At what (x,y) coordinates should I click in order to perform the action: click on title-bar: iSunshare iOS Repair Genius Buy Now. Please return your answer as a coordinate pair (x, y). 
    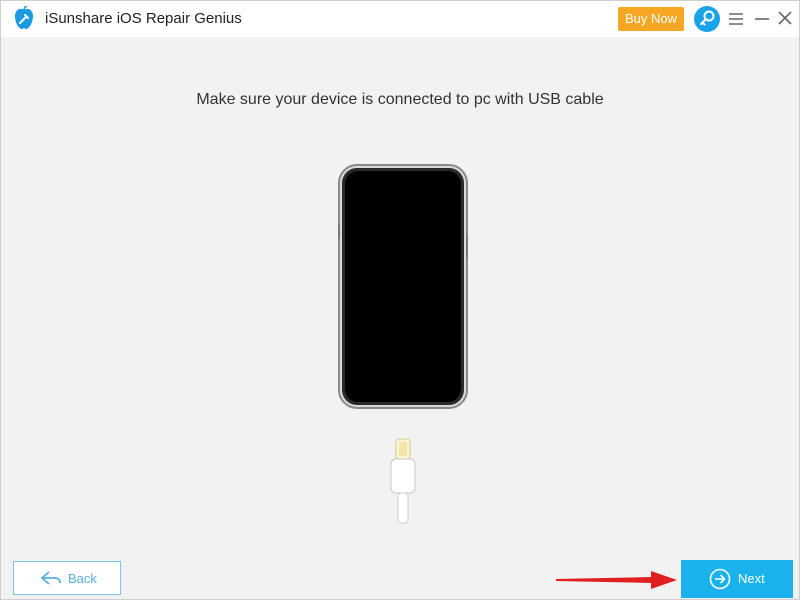
    Looking at the image, I should click on (400, 19).